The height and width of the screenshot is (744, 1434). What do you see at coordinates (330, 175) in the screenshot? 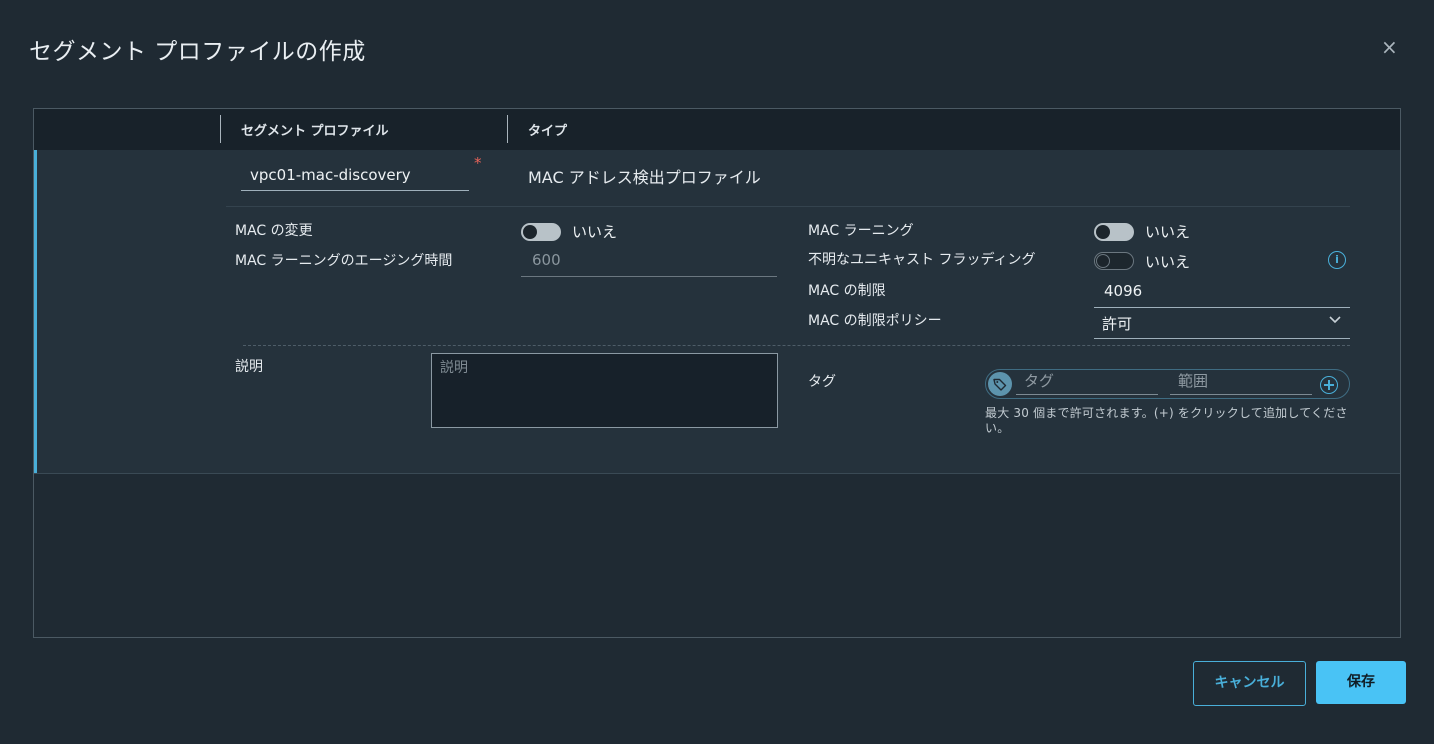
I see `profile-name-value: vpc01-mac-discovery` at bounding box center [330, 175].